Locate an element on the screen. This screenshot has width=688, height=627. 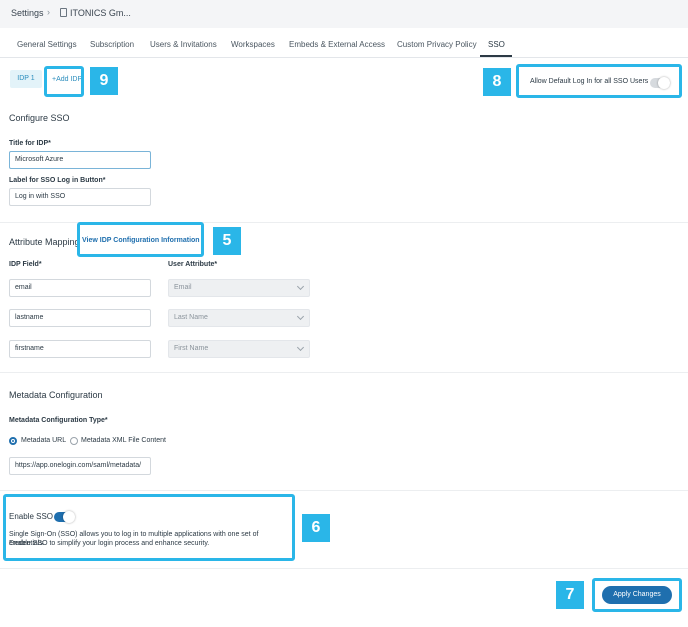
user-attribute-select-email: Email is located at coordinates (239, 288).